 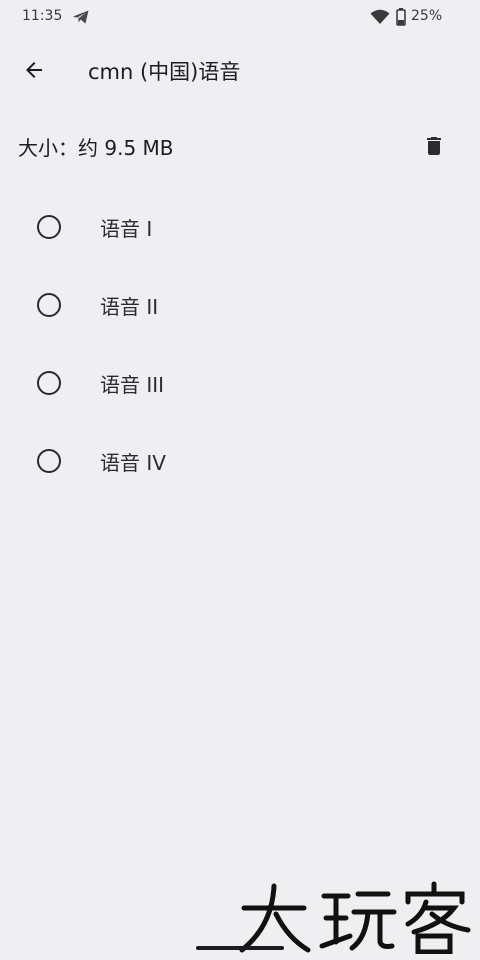 I want to click on trash-icon, so click(x=434, y=146).